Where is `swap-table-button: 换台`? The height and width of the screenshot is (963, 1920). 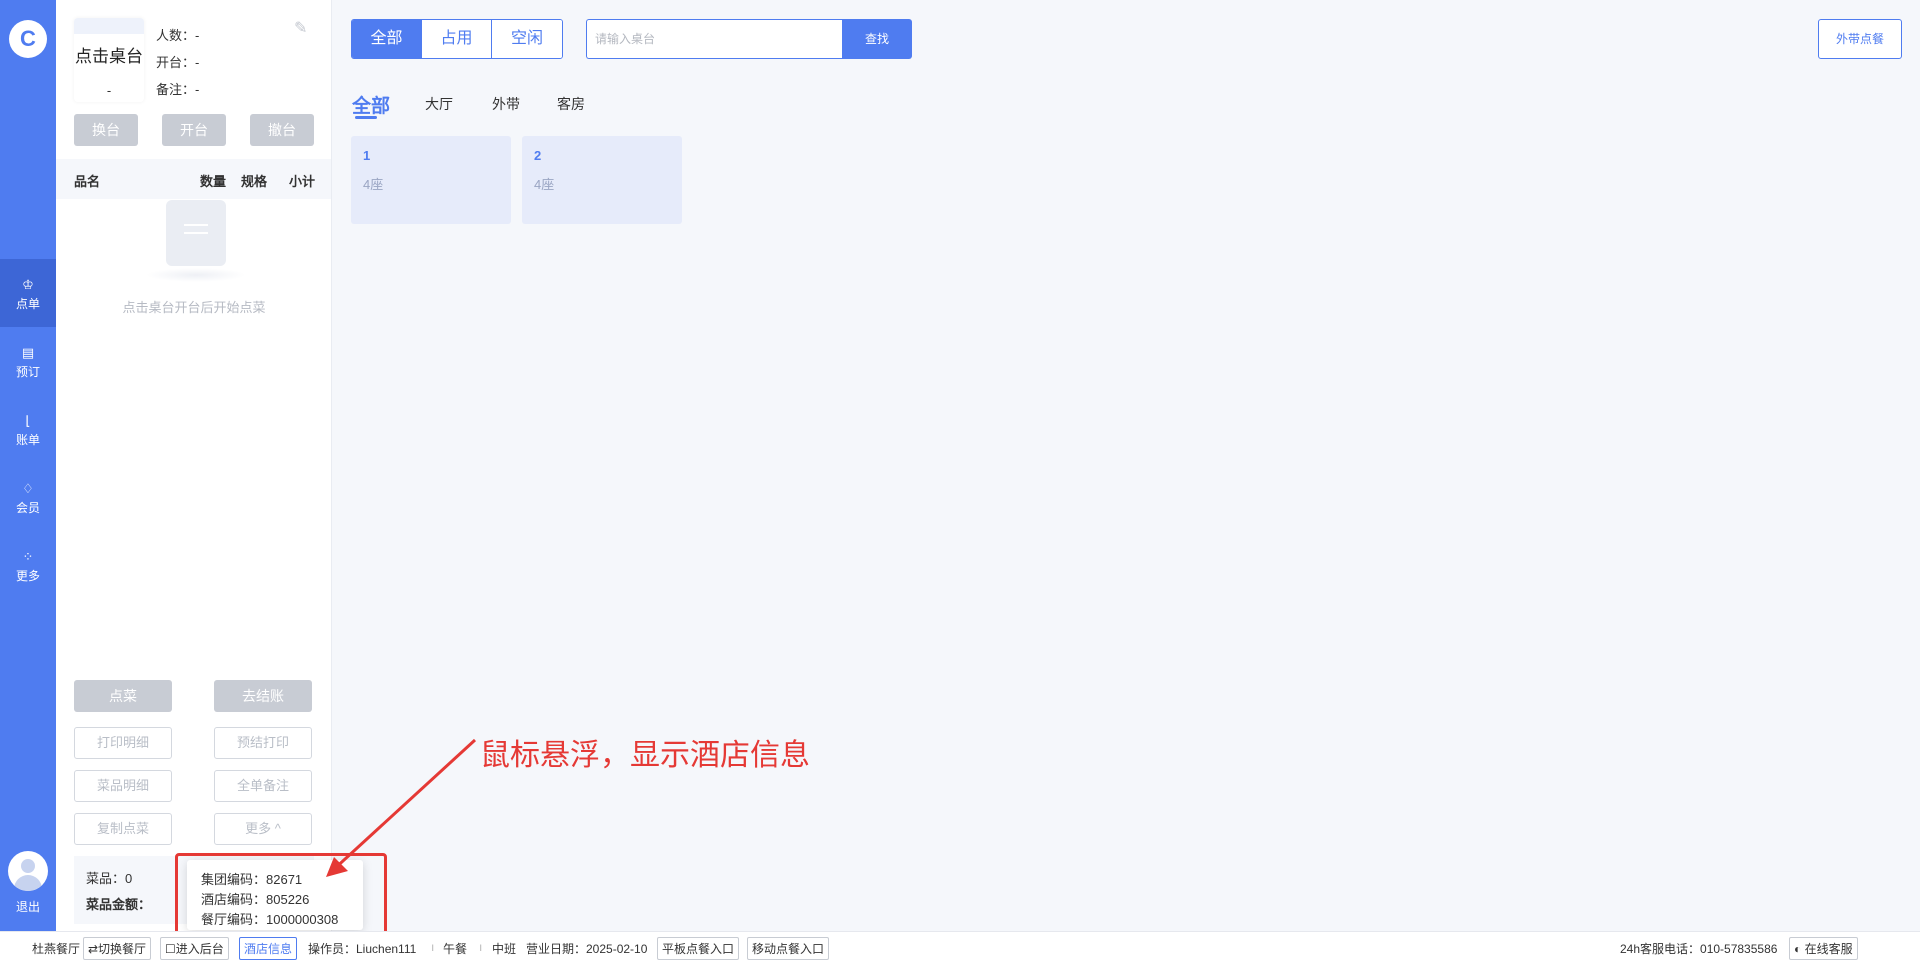 swap-table-button: 换台 is located at coordinates (106, 130).